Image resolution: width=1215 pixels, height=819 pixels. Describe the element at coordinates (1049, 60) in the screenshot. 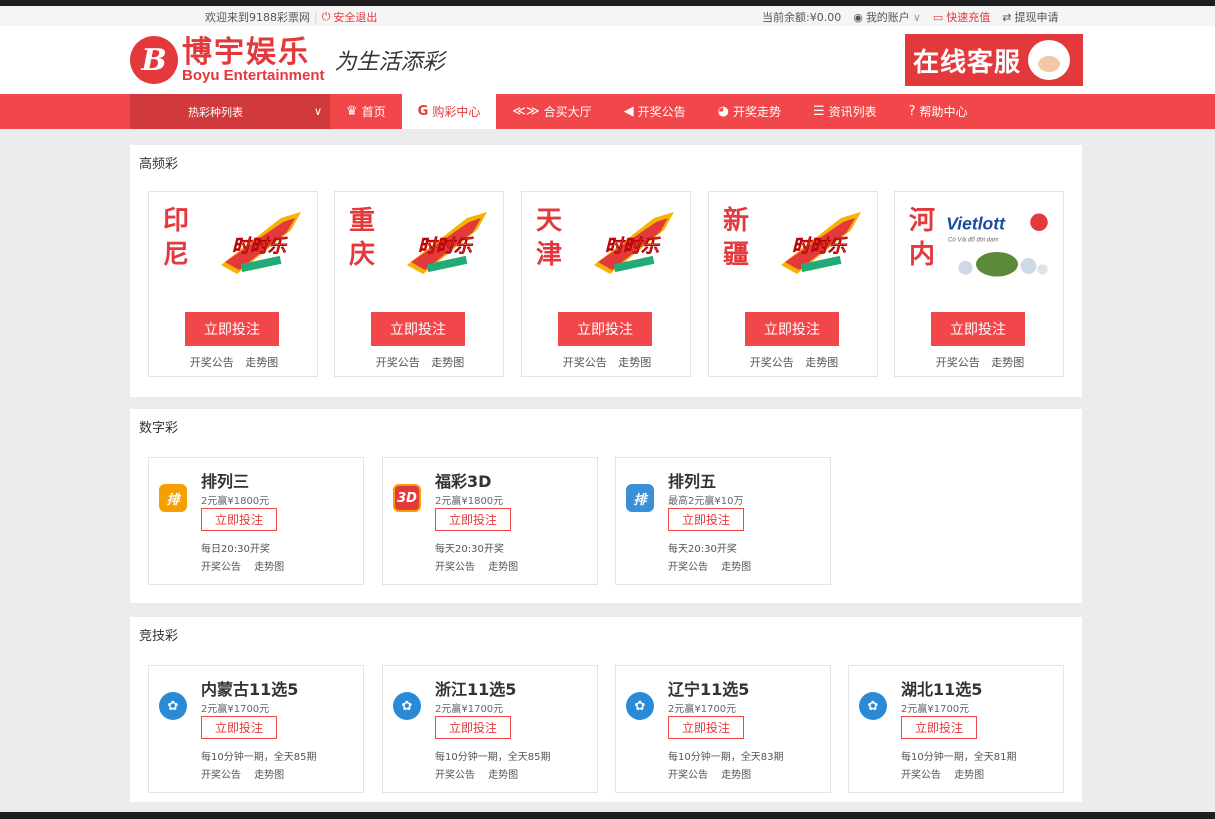

I see `service-avatar-icon` at that location.